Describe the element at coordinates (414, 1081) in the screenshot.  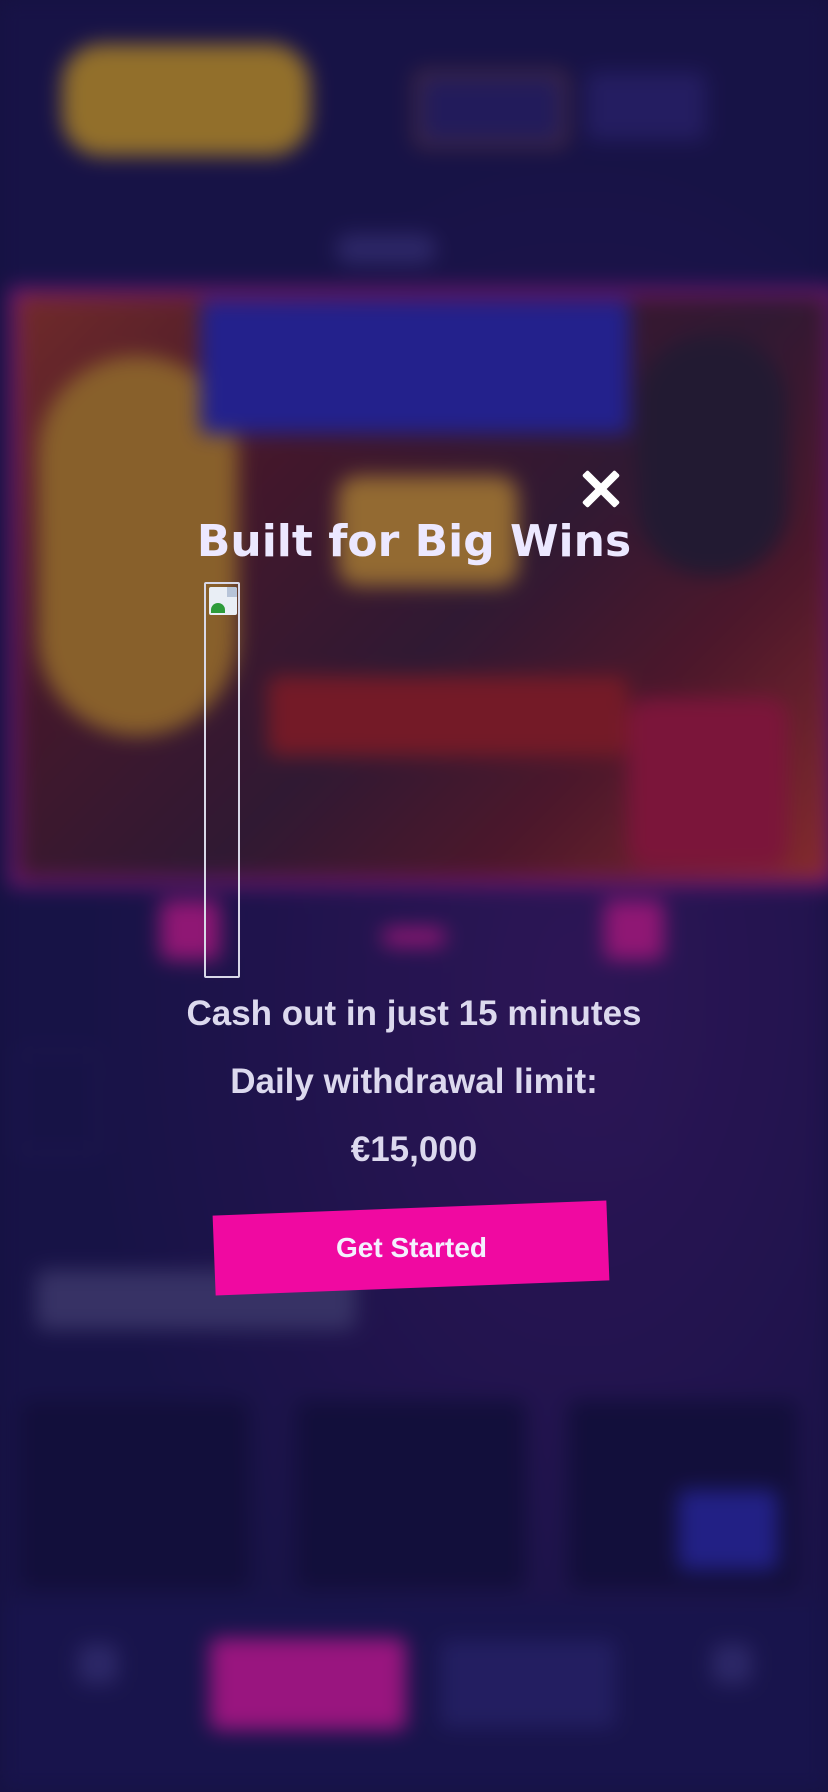
I see `feature-withdrawal-limit-label: Daily withdrawal limit:` at that location.